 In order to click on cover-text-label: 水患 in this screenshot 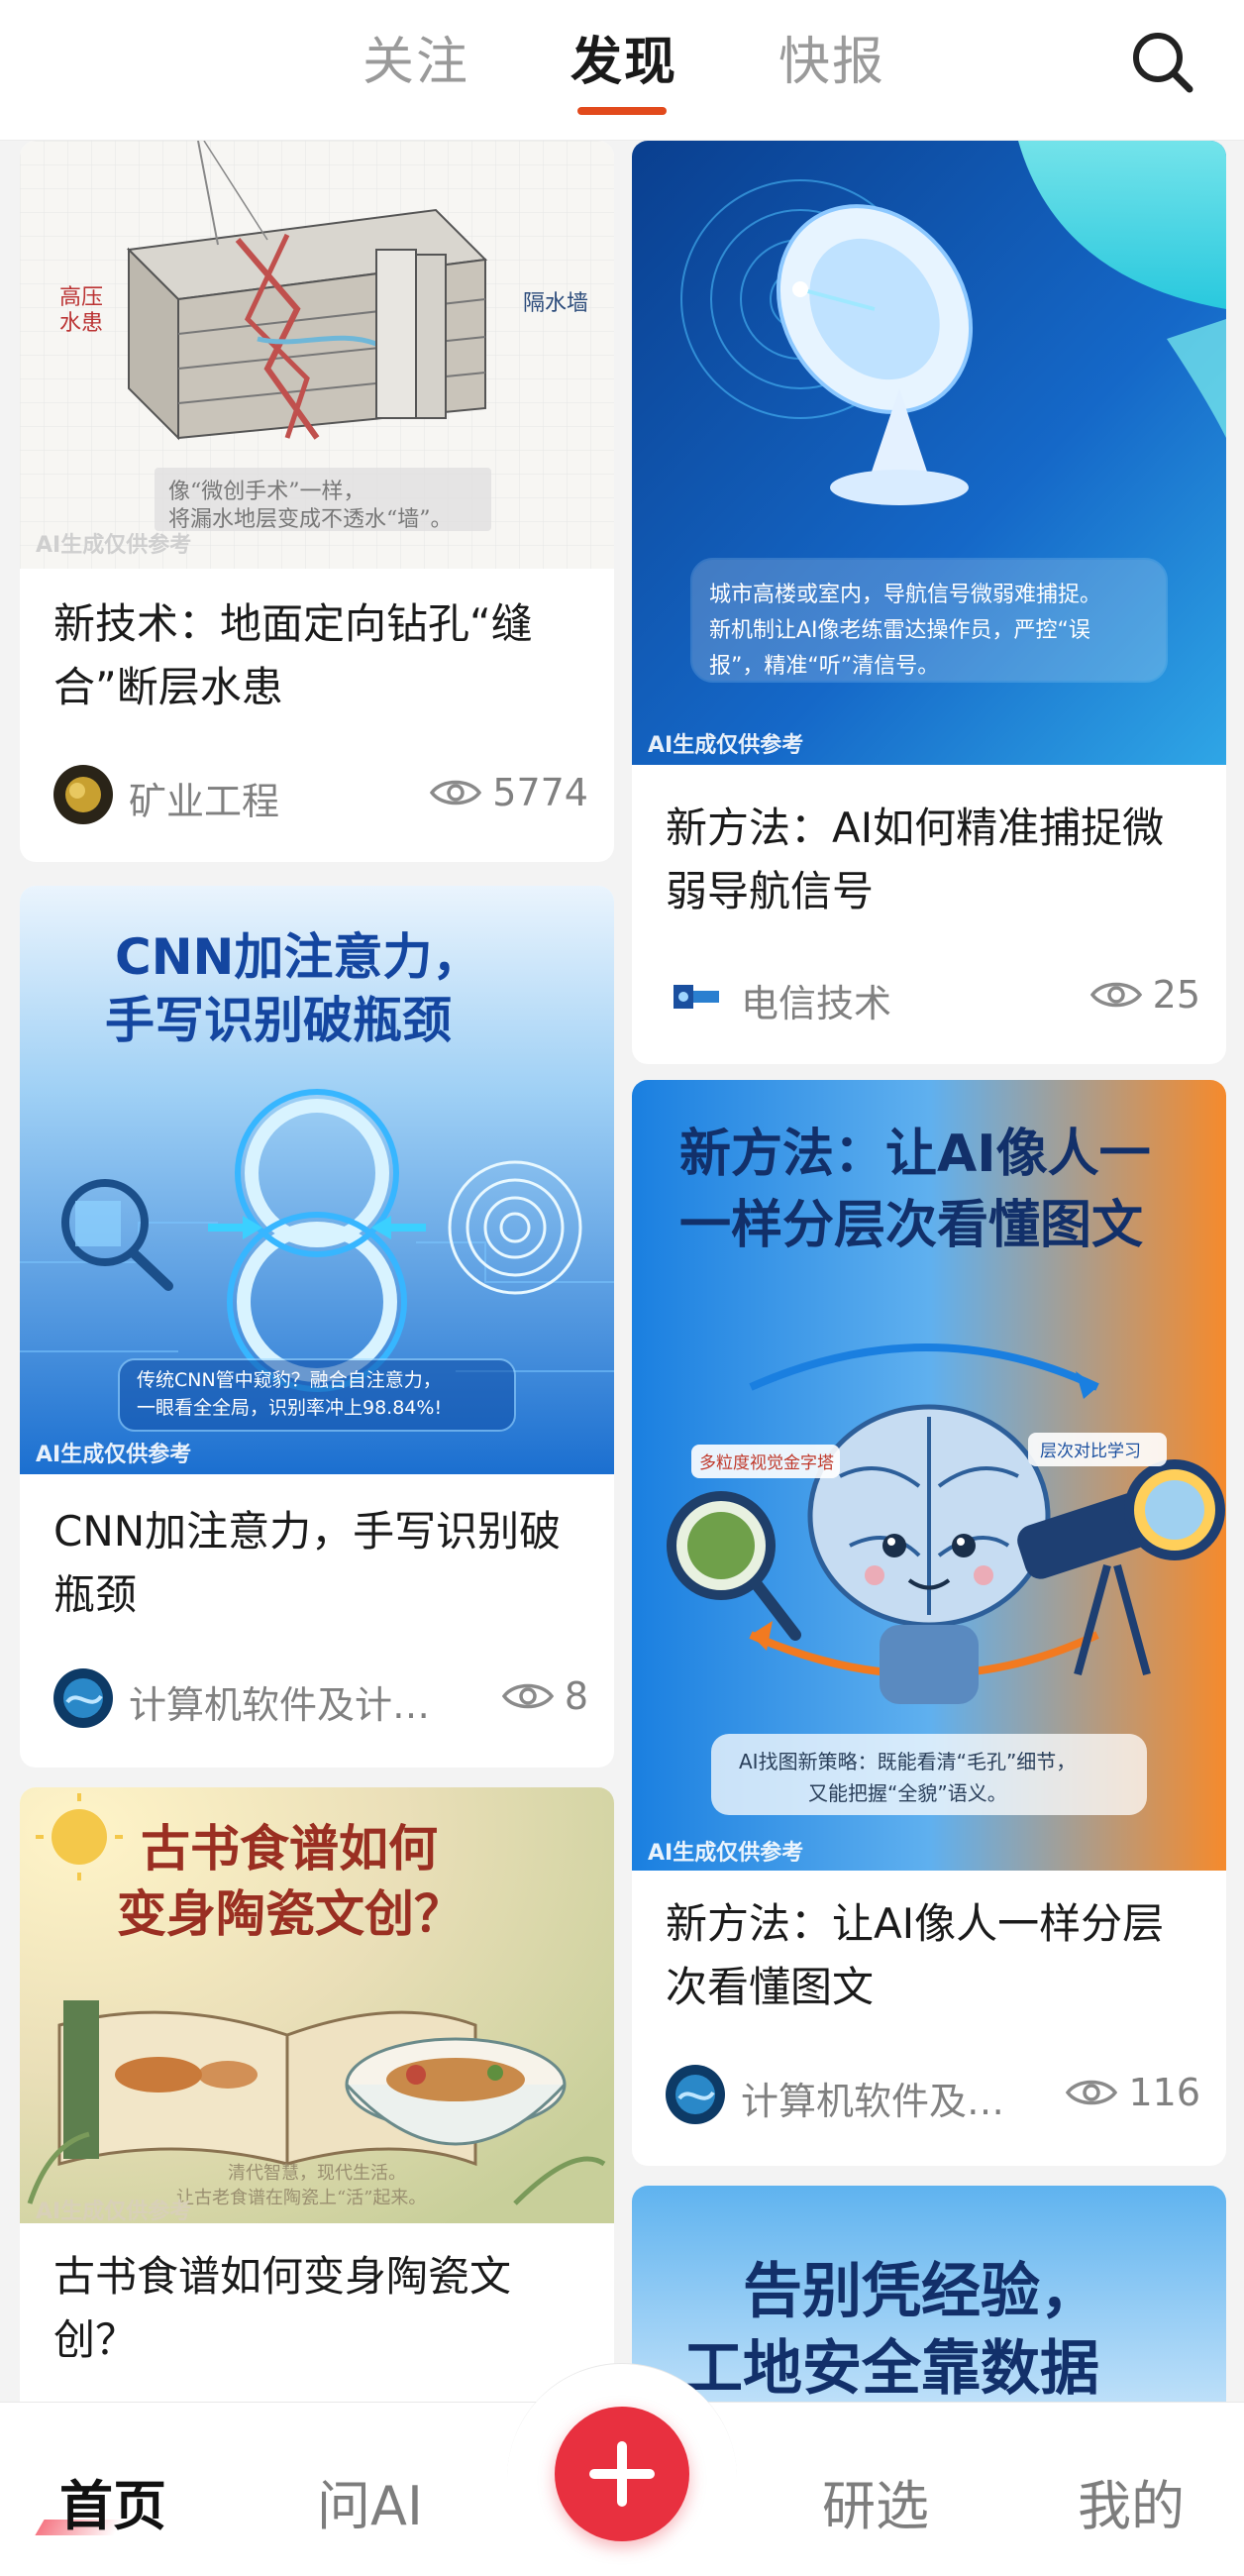, I will do `click(81, 323)`.